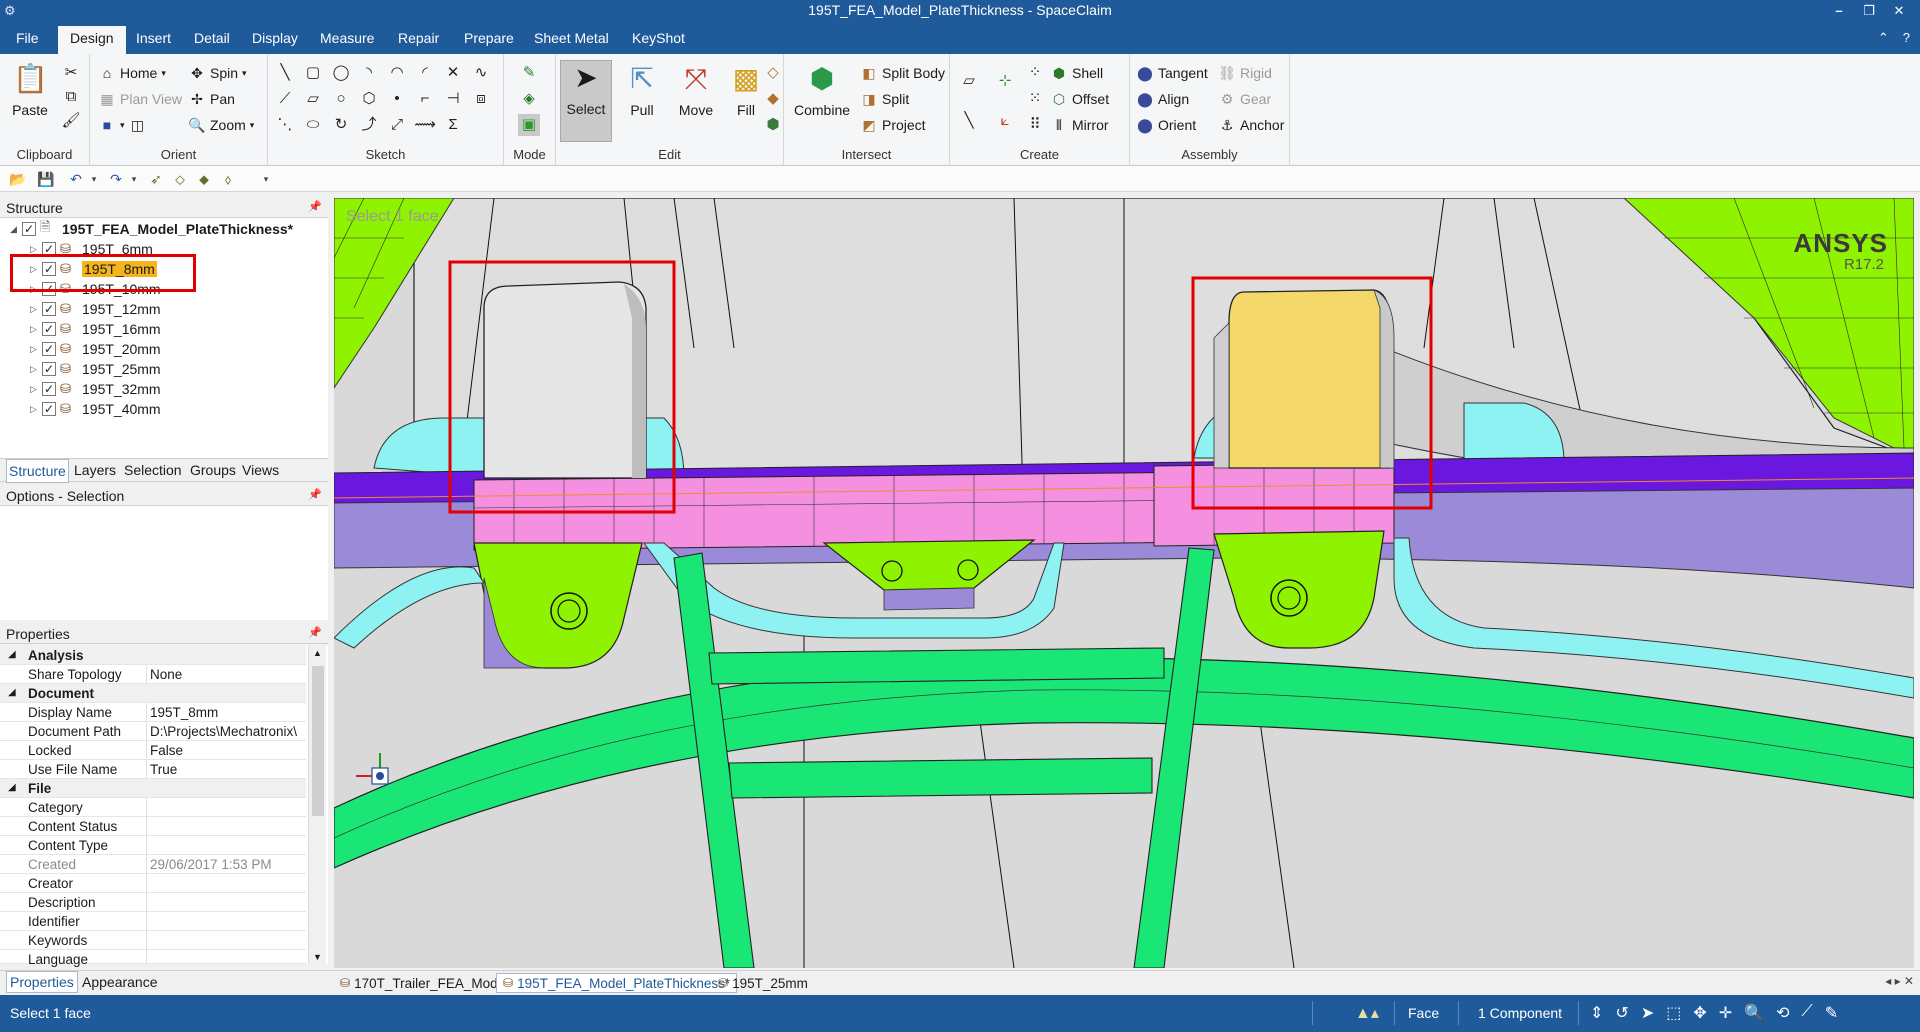 The image size is (1920, 1032). Describe the element at coordinates (892, 125) in the screenshot. I see `project-button: ◩ Project` at that location.